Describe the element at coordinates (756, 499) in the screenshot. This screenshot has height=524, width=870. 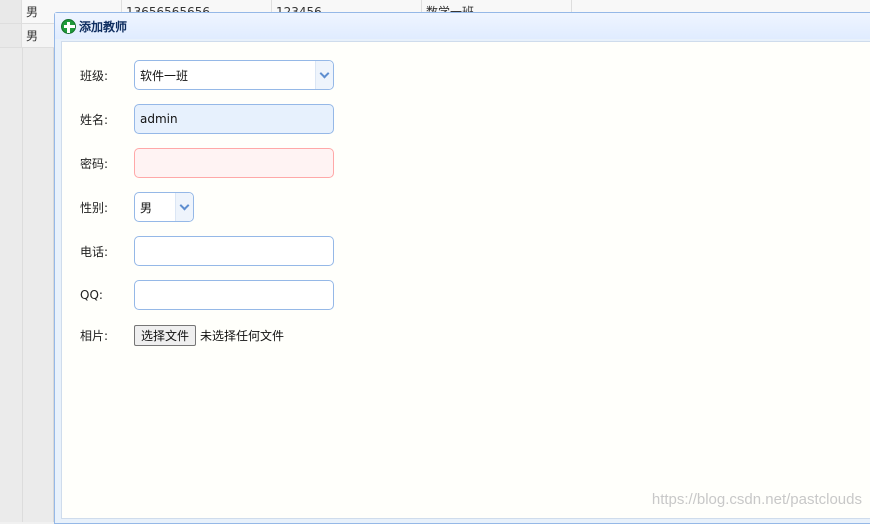
I see `watermark: https://blog.csdn.net/pastclouds` at that location.